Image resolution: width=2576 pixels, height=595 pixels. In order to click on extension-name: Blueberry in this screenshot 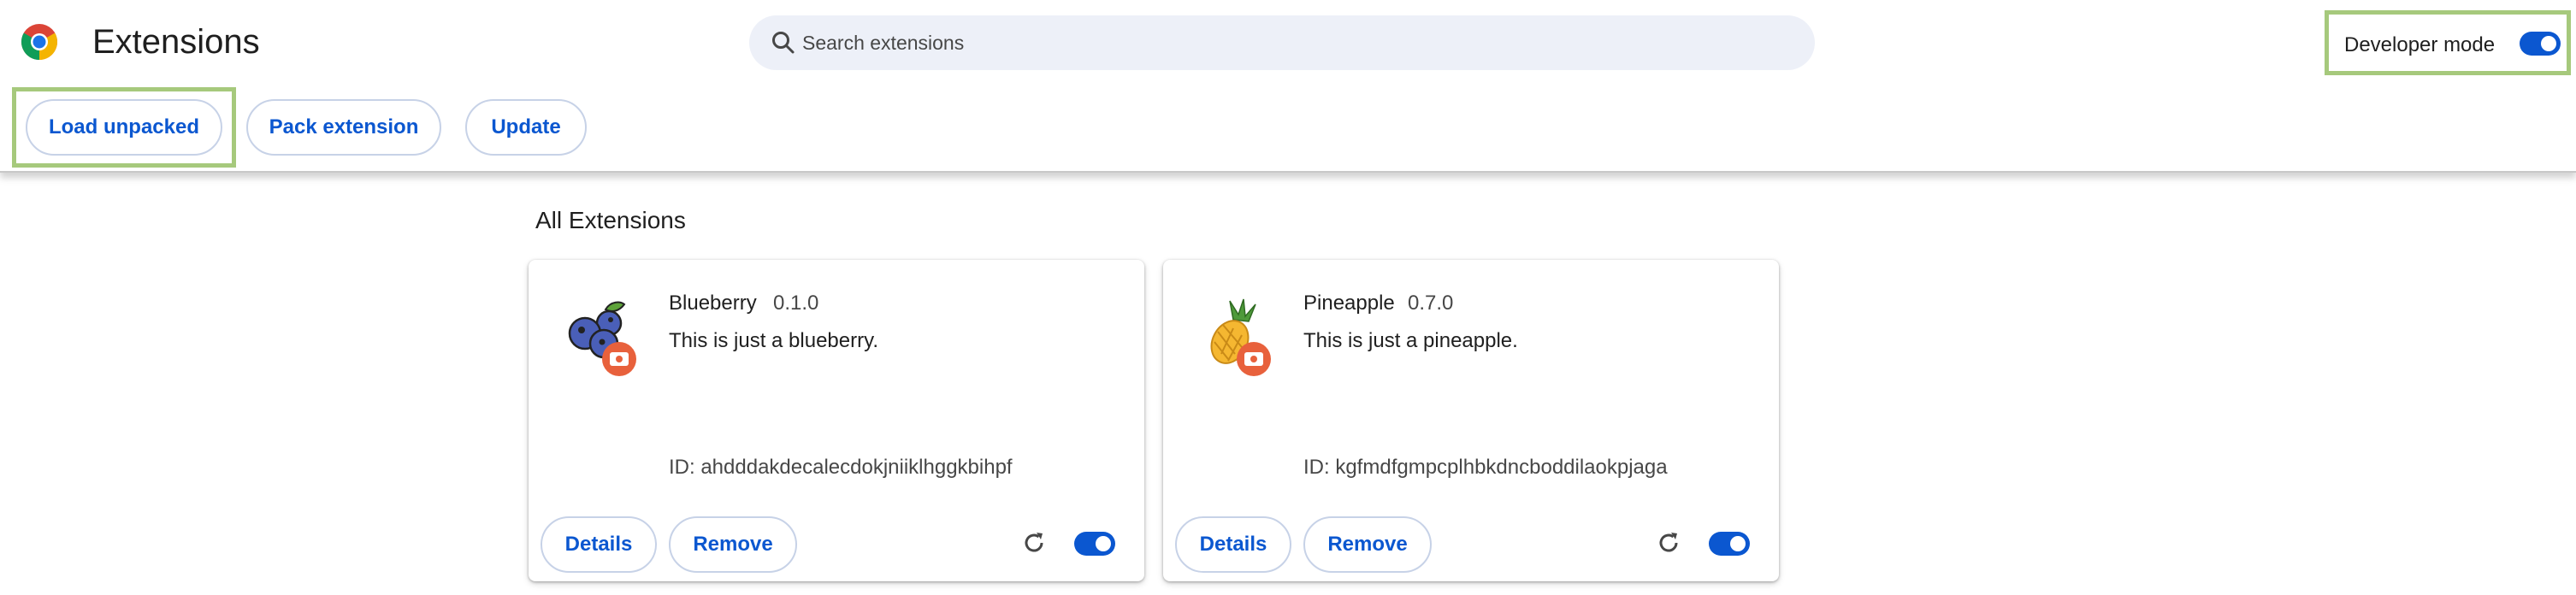, I will do `click(713, 304)`.